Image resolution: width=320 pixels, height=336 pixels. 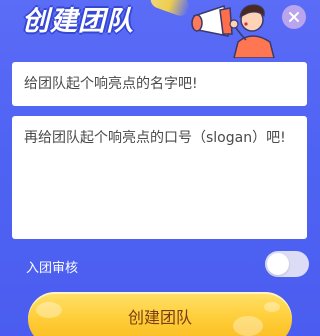 I want to click on close-button, so click(x=294, y=17).